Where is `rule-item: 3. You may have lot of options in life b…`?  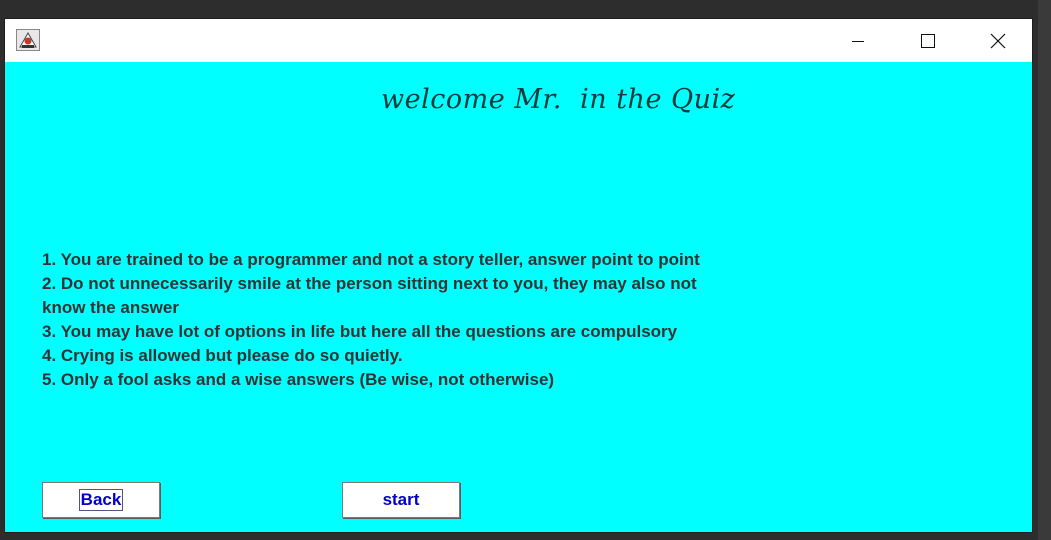 rule-item: 3. You may have lot of options in life b… is located at coordinates (360, 331).